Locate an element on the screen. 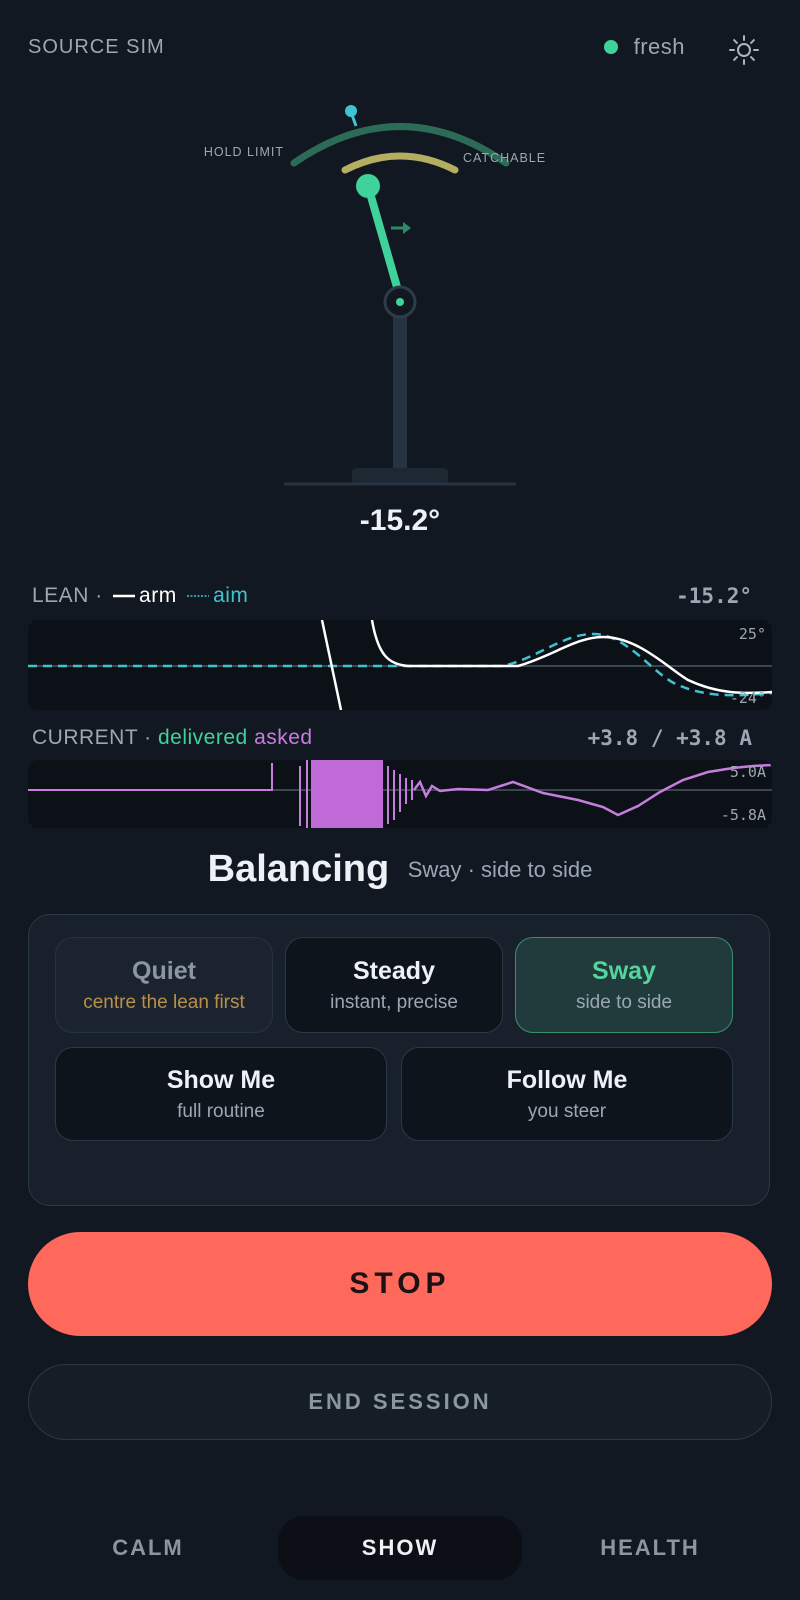 Image resolution: width=800 pixels, height=1600 pixels. mode-button-follow-me: Follow Me you steer is located at coordinates (567, 1094).